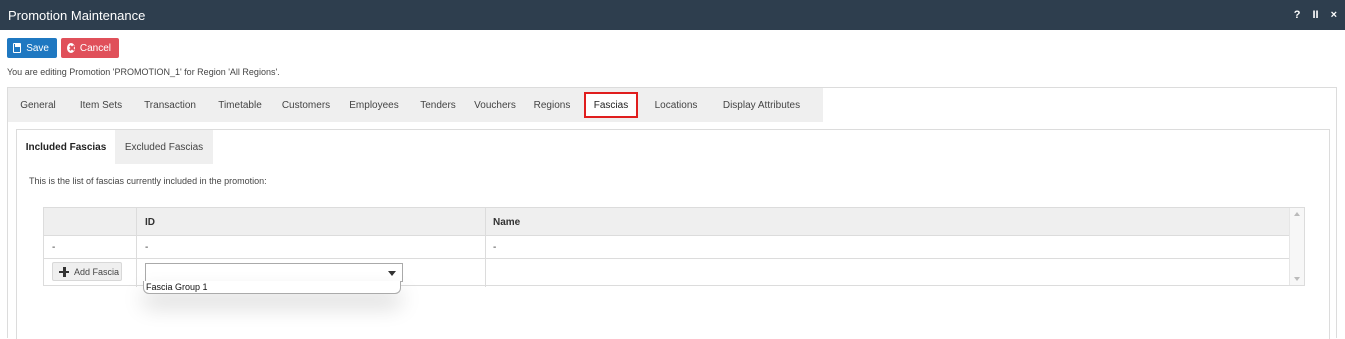 Image resolution: width=1345 pixels, height=339 pixels. Describe the element at coordinates (438, 105) in the screenshot. I see `tab-tenders: Tenders` at that location.